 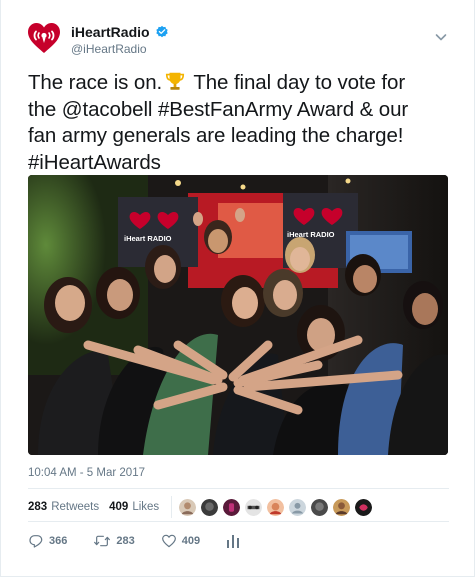 What do you see at coordinates (161, 31) in the screenshot?
I see `verified-badge-icon` at bounding box center [161, 31].